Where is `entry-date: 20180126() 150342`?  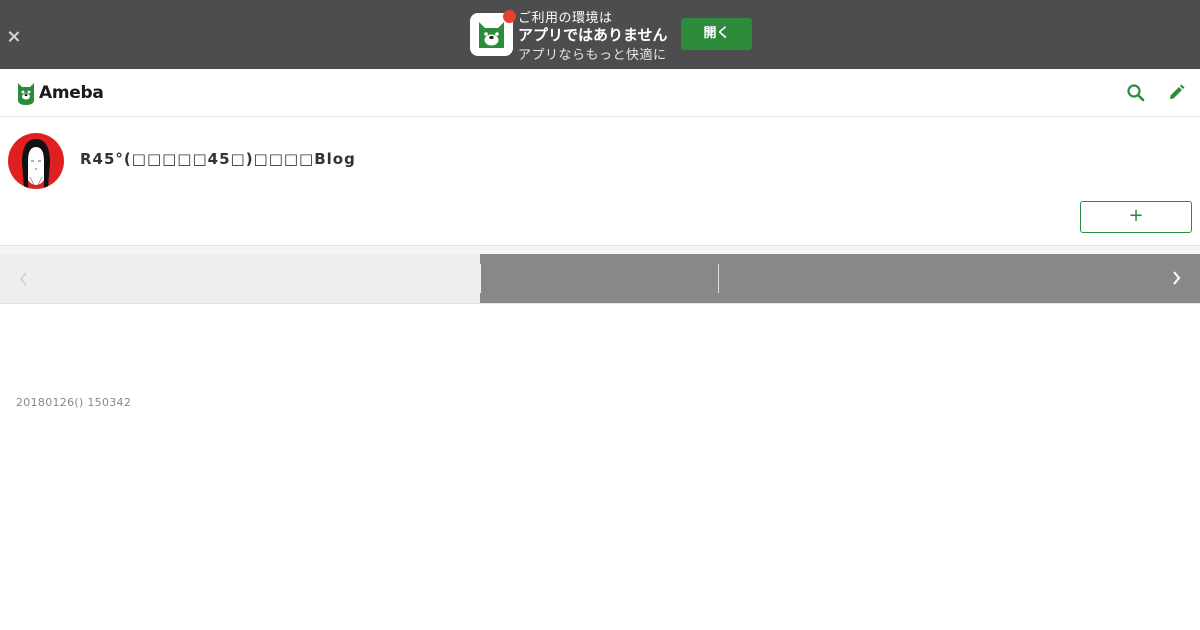
entry-date: 20180126() 150342 is located at coordinates (74, 402).